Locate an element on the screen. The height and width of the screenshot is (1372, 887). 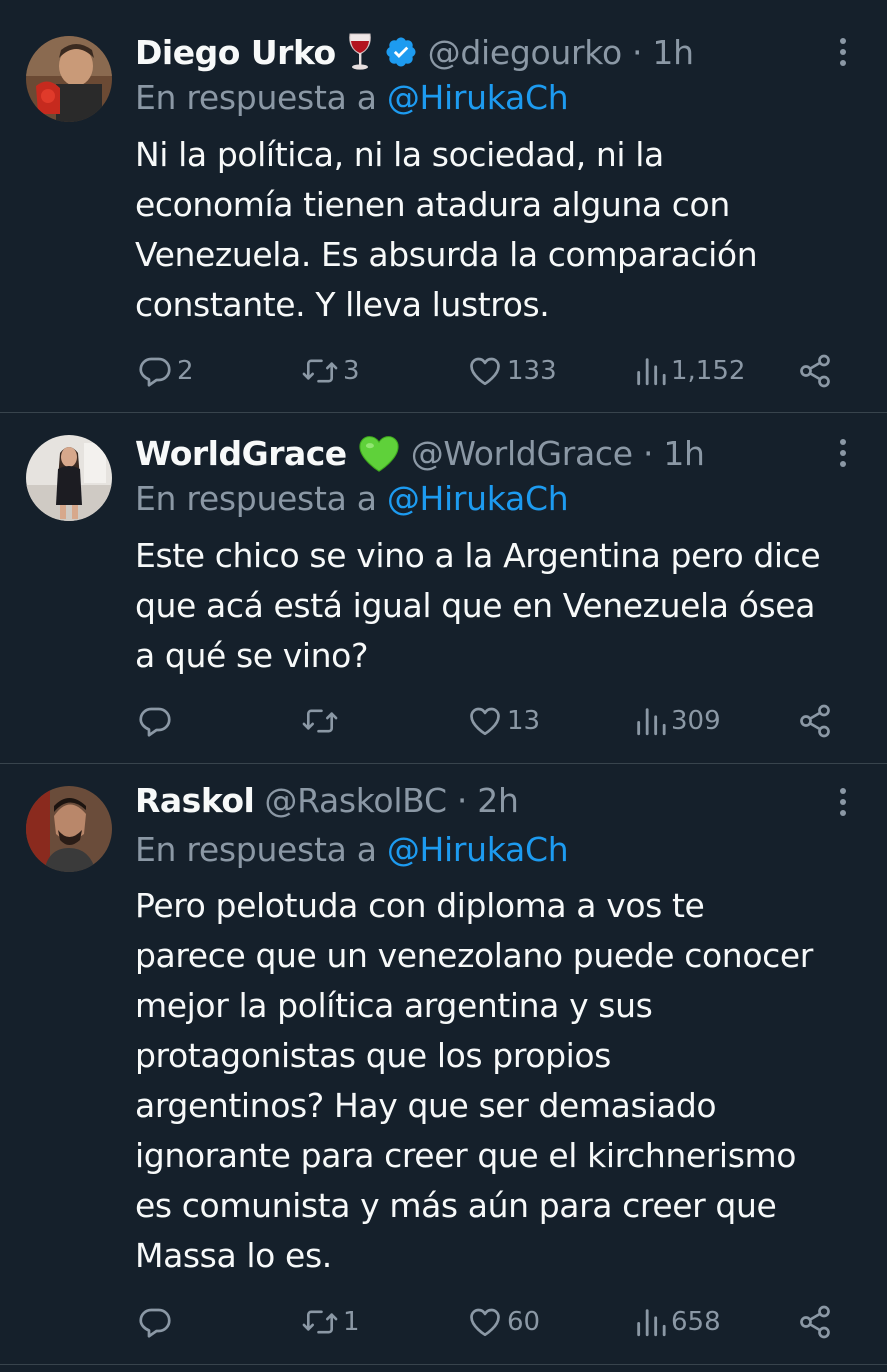
green-heart-icon is located at coordinates (379, 453).